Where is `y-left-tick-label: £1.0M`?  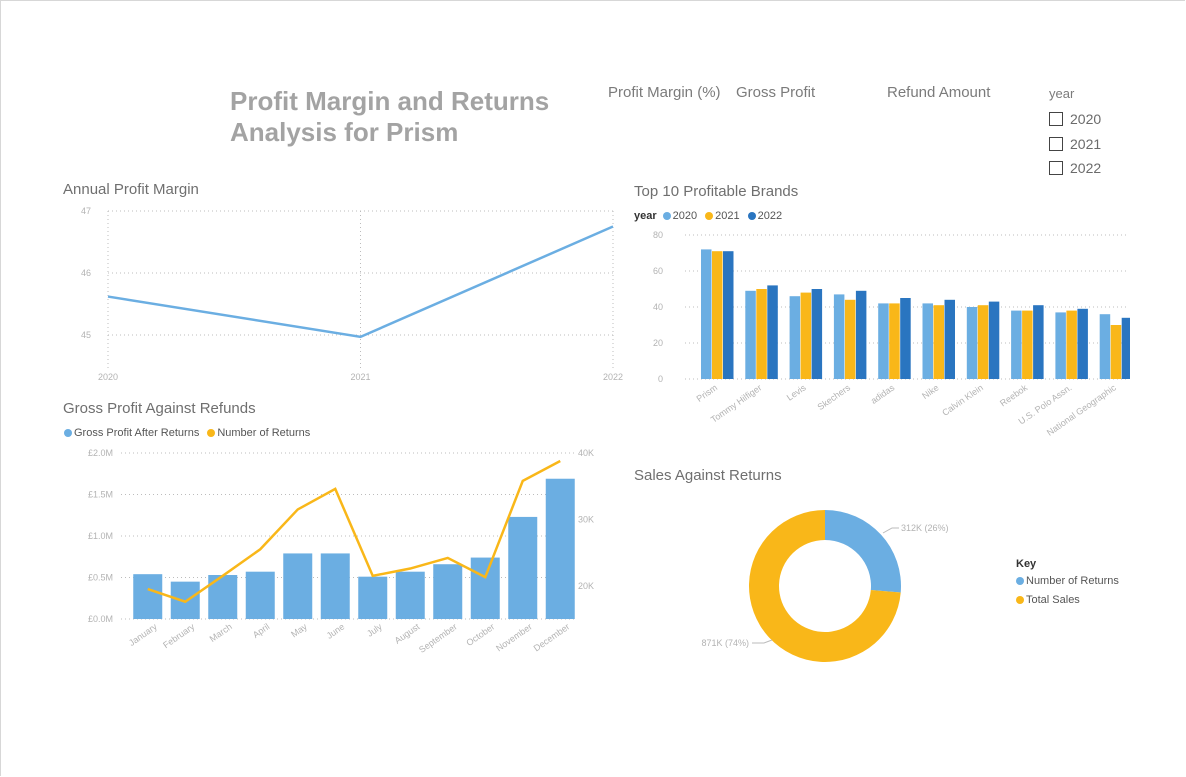 y-left-tick-label: £1.0M is located at coordinates (100, 536).